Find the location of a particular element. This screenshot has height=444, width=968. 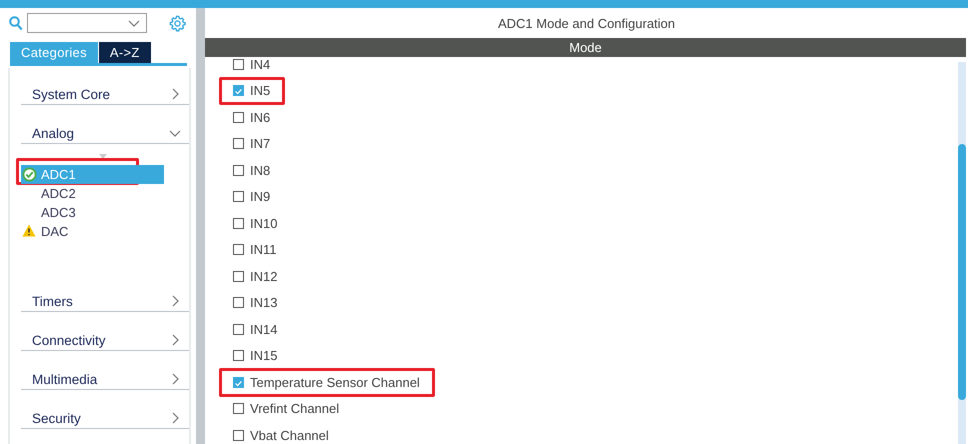

channel-label: Vbat Channel is located at coordinates (289, 435).